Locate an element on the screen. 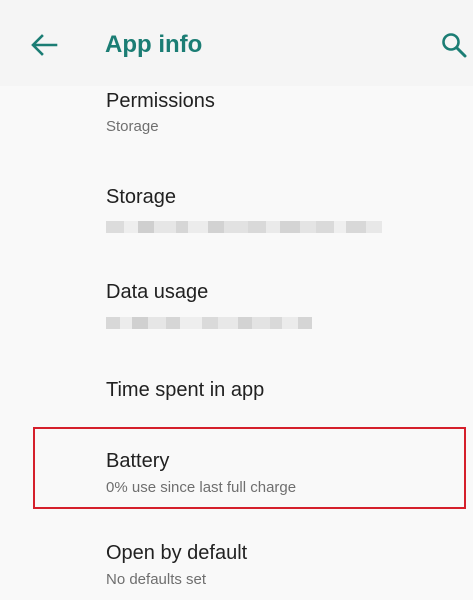 Image resolution: width=473 pixels, height=600 pixels. data-usage-subtitle-redacted is located at coordinates (209, 323).